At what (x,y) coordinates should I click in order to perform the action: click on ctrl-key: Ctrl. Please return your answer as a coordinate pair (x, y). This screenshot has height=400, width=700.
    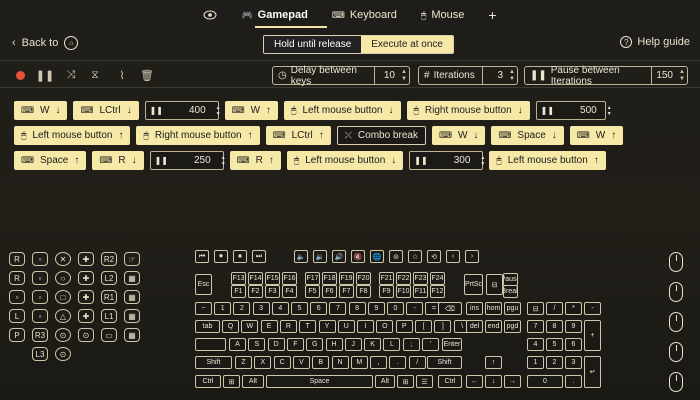
    Looking at the image, I should click on (208, 381).